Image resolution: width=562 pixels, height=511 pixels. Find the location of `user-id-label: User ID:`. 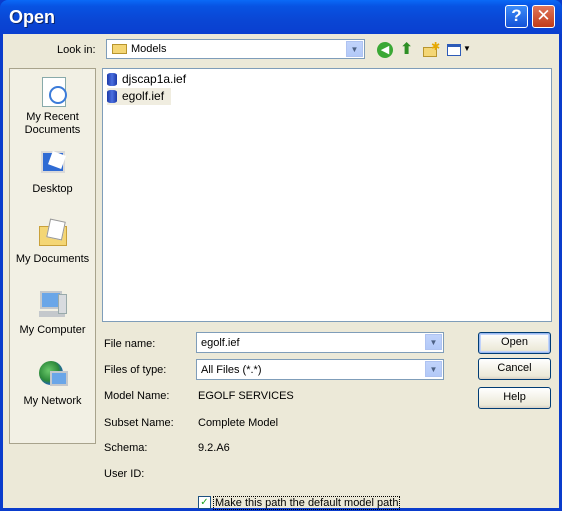

user-id-label: User ID: is located at coordinates (124, 474).